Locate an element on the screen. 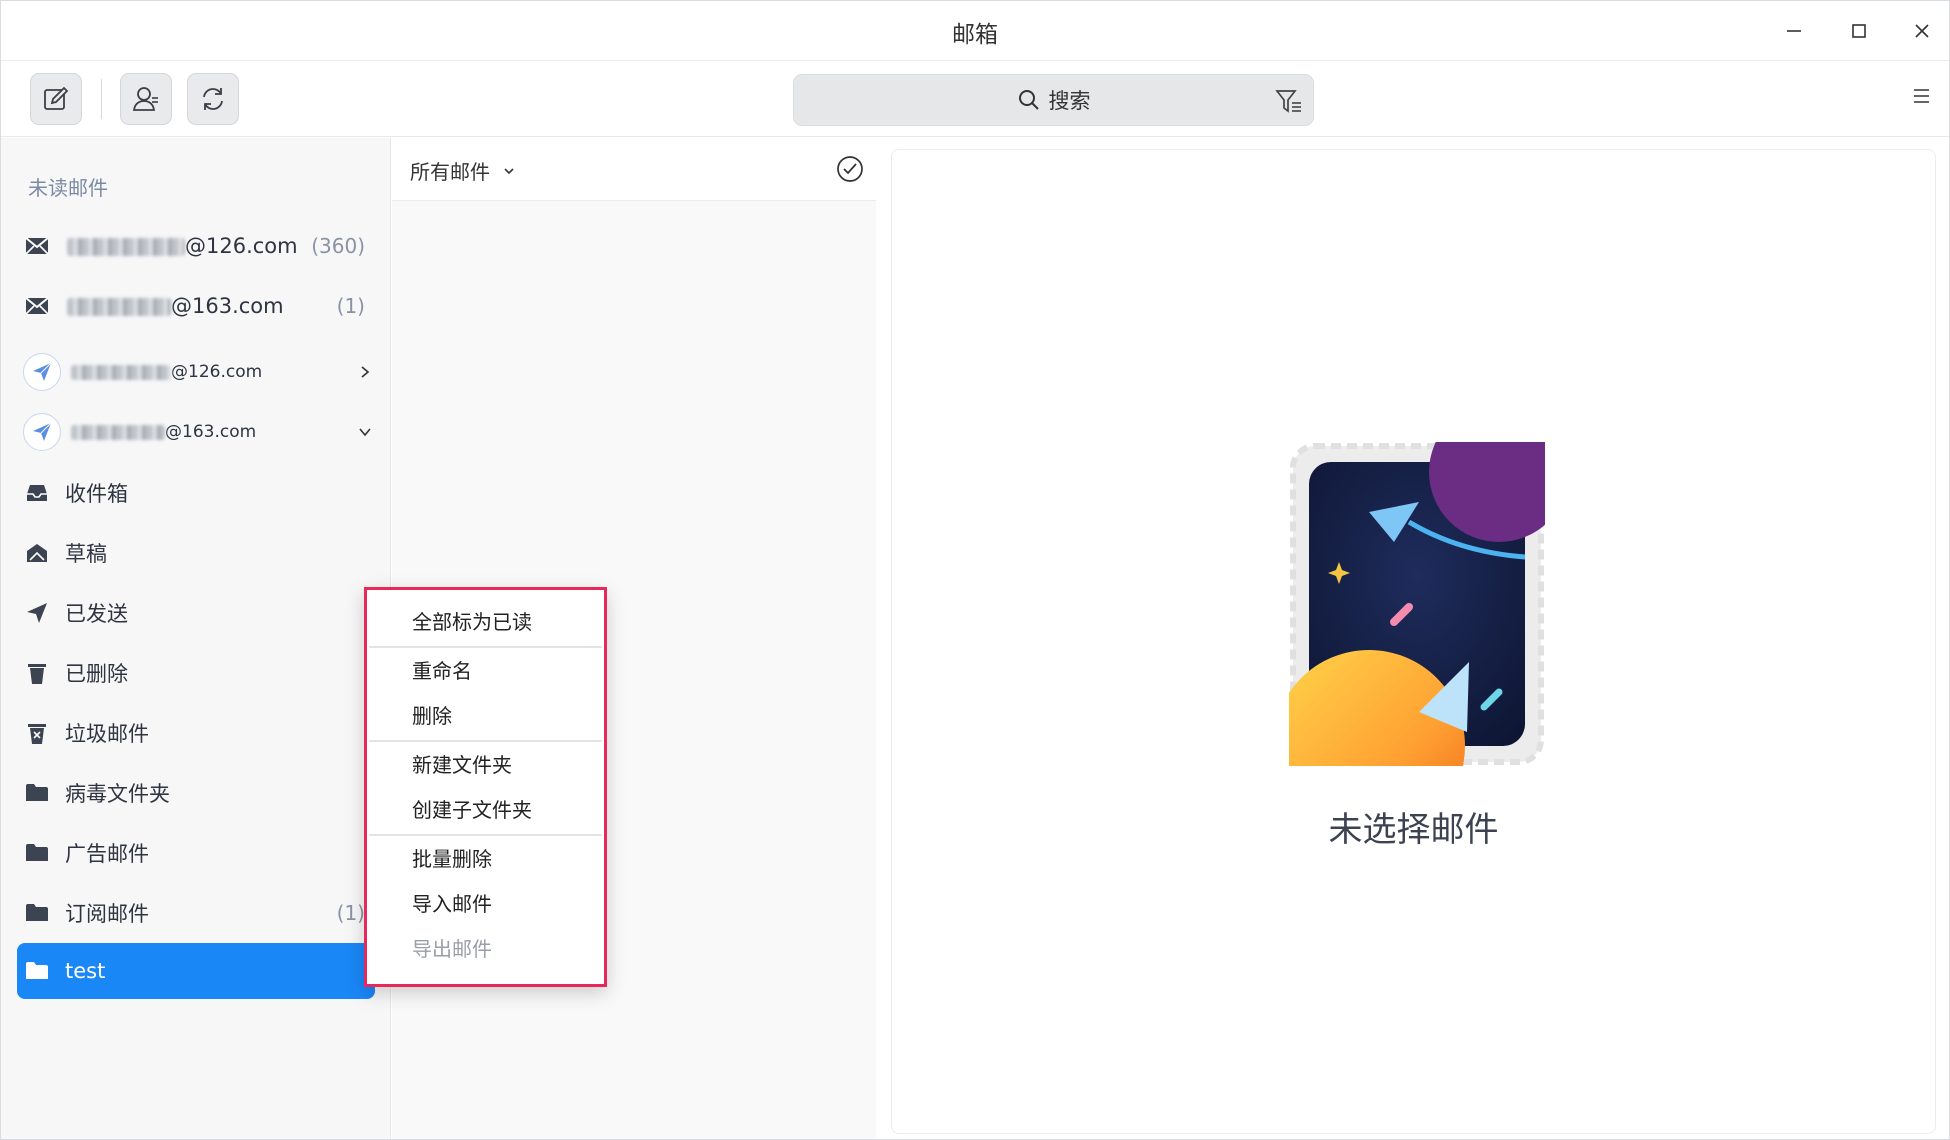 Image resolution: width=1950 pixels, height=1140 pixels. minimize-icon is located at coordinates (1794, 31).